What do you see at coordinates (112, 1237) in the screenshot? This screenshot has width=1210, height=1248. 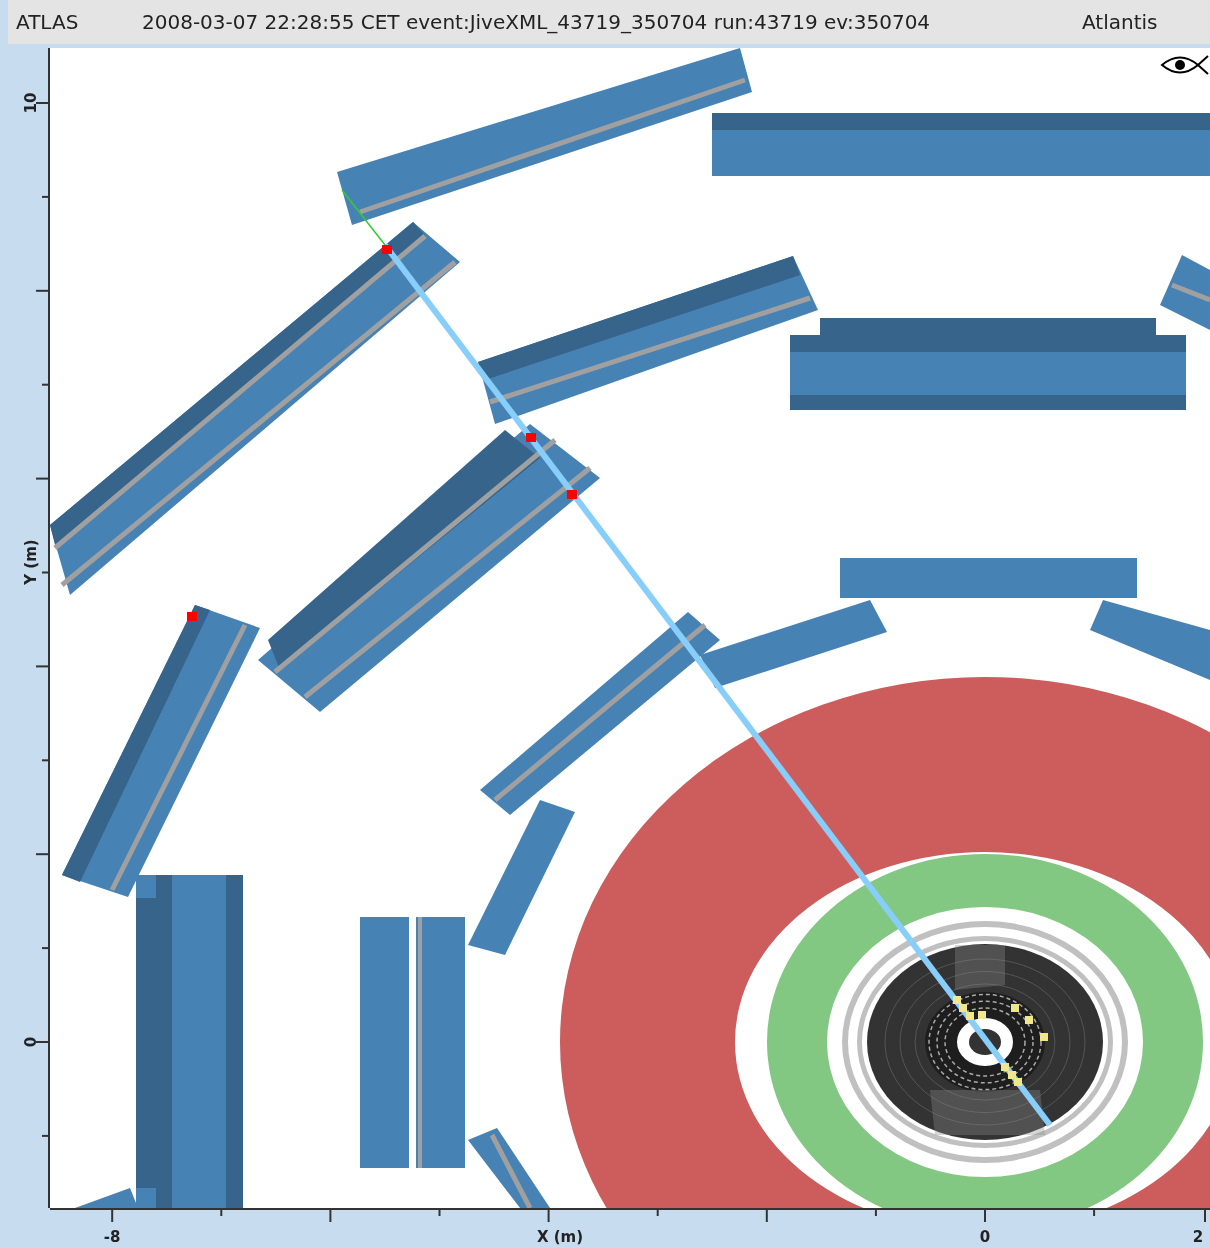 I see `axis-label: -8` at bounding box center [112, 1237].